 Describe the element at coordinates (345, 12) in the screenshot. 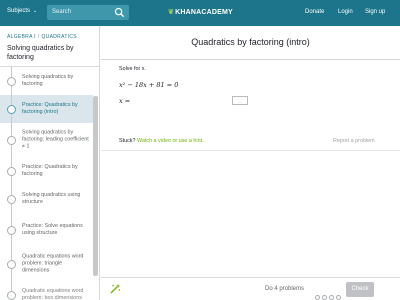

I see `login-link: Login` at that location.